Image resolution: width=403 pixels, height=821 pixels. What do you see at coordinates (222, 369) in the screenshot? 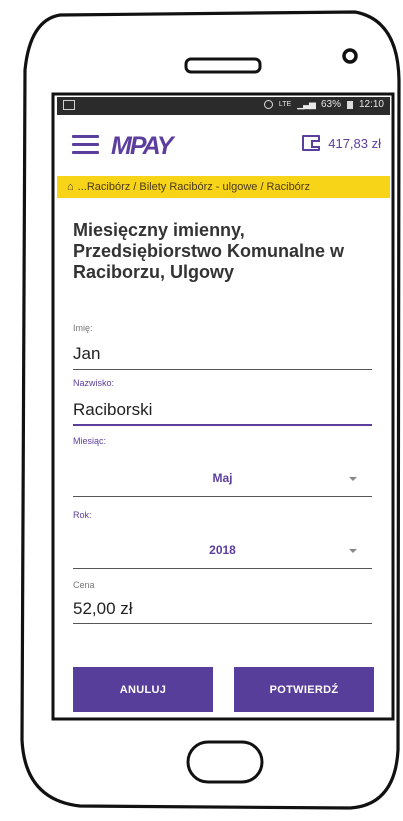
I see `first-name-underline` at bounding box center [222, 369].